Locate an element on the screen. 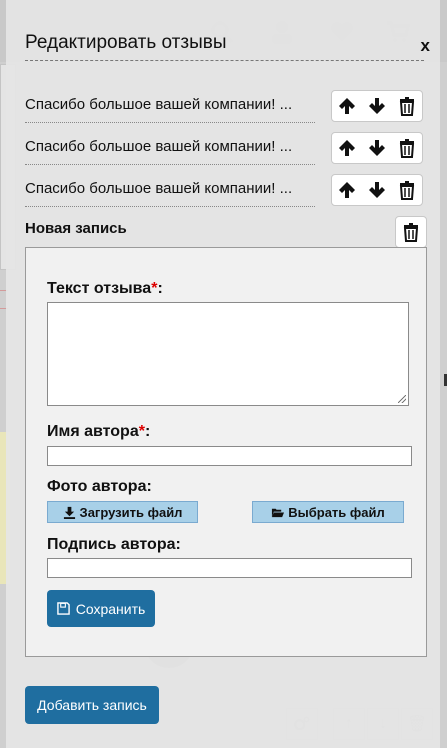 This screenshot has width=447, height=748. author-signature-input is located at coordinates (229, 568).